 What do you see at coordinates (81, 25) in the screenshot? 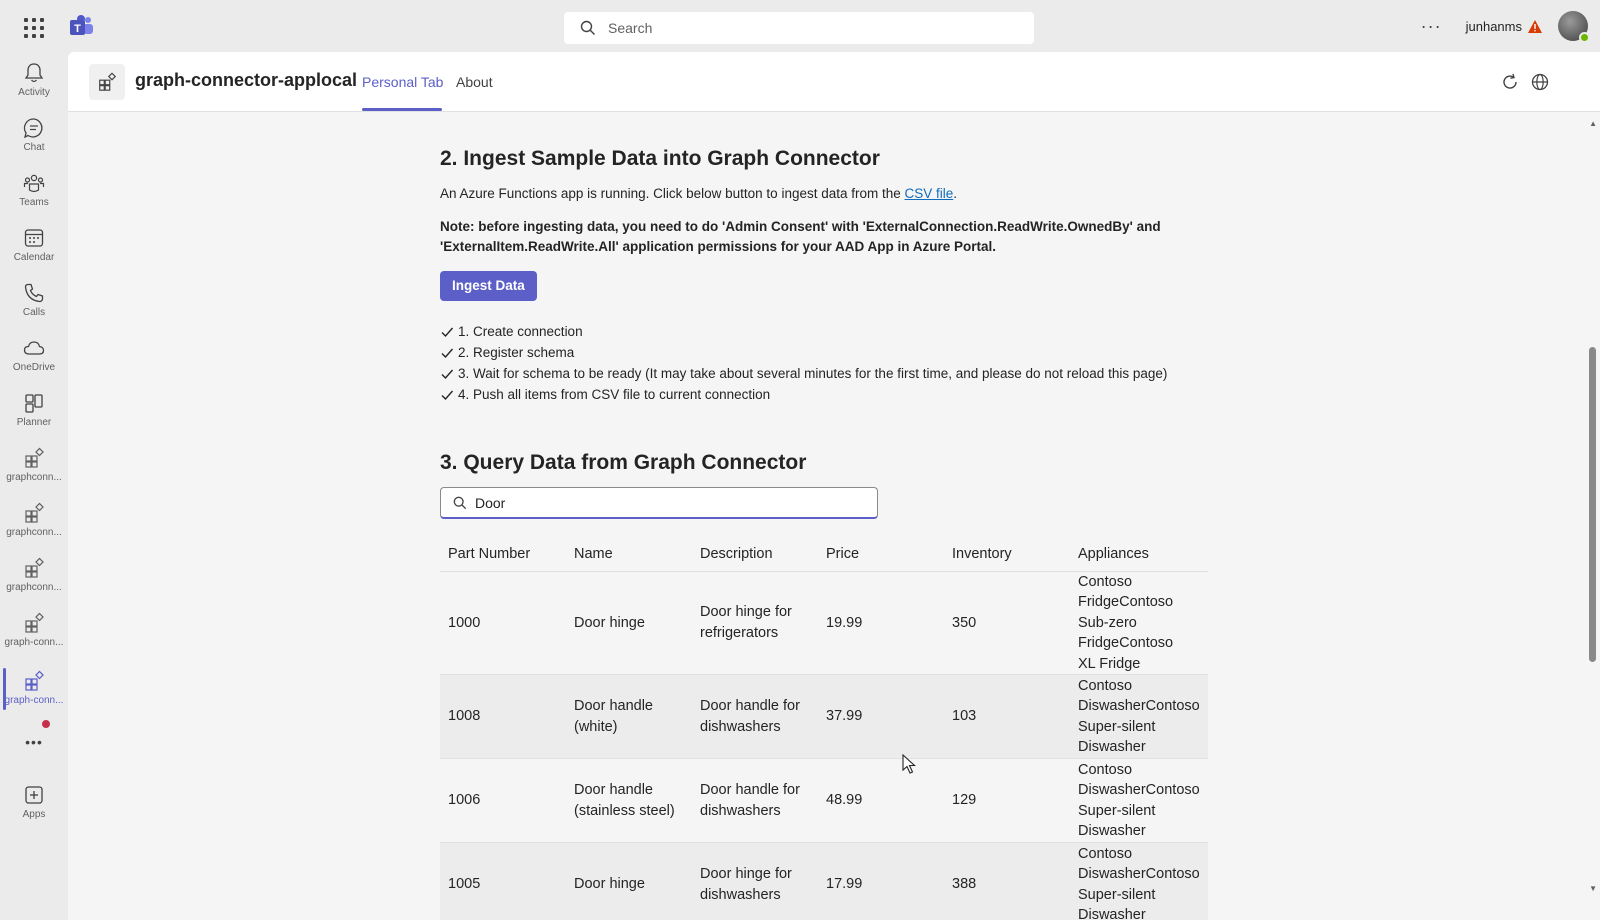
I see `teams-logo-icon: T` at bounding box center [81, 25].